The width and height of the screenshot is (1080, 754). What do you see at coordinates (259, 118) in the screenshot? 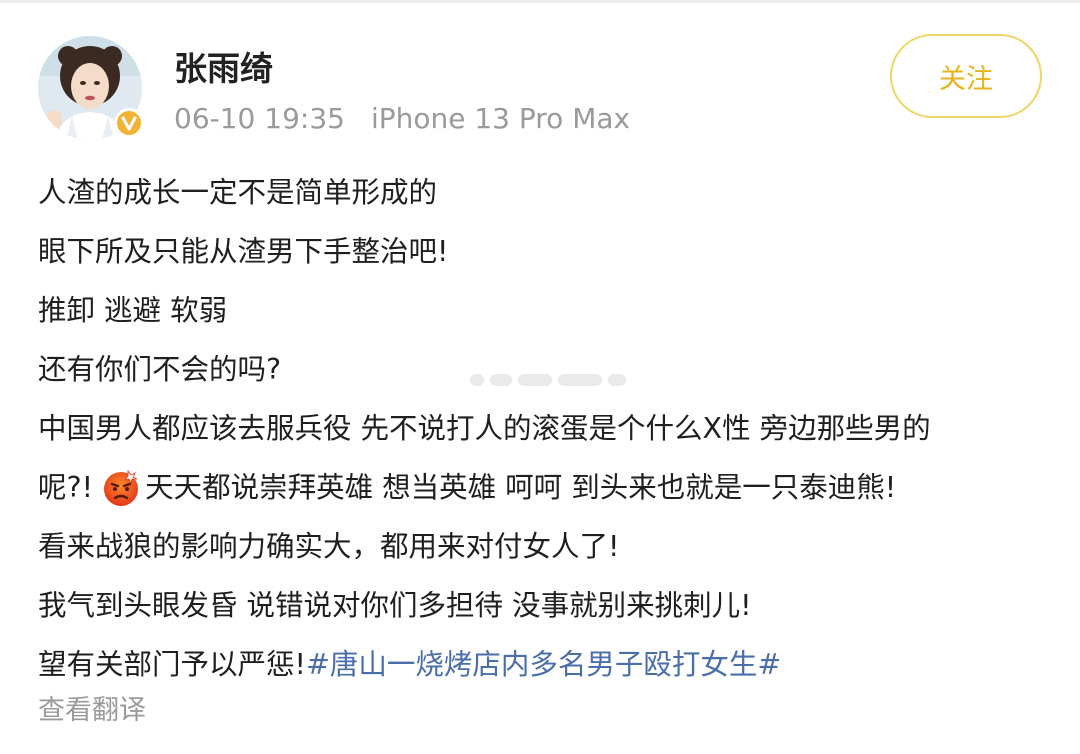
I see `post-time: 06-10 19:35` at bounding box center [259, 118].